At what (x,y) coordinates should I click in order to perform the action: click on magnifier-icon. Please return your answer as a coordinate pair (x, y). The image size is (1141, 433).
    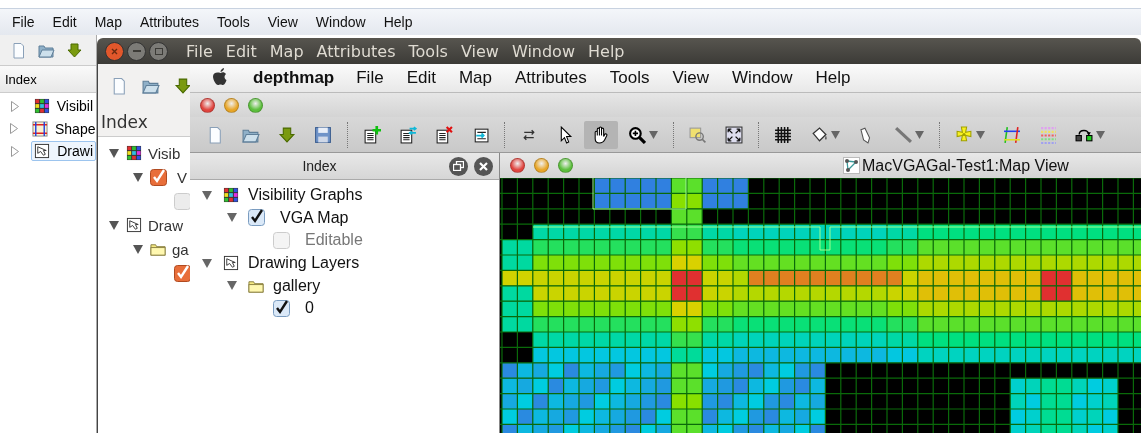
    Looking at the image, I should click on (698, 134).